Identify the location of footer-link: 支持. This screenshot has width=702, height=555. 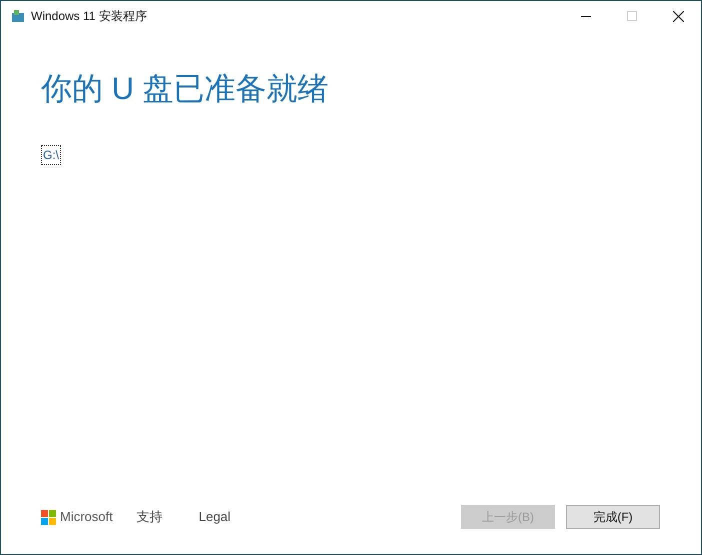
(149, 517).